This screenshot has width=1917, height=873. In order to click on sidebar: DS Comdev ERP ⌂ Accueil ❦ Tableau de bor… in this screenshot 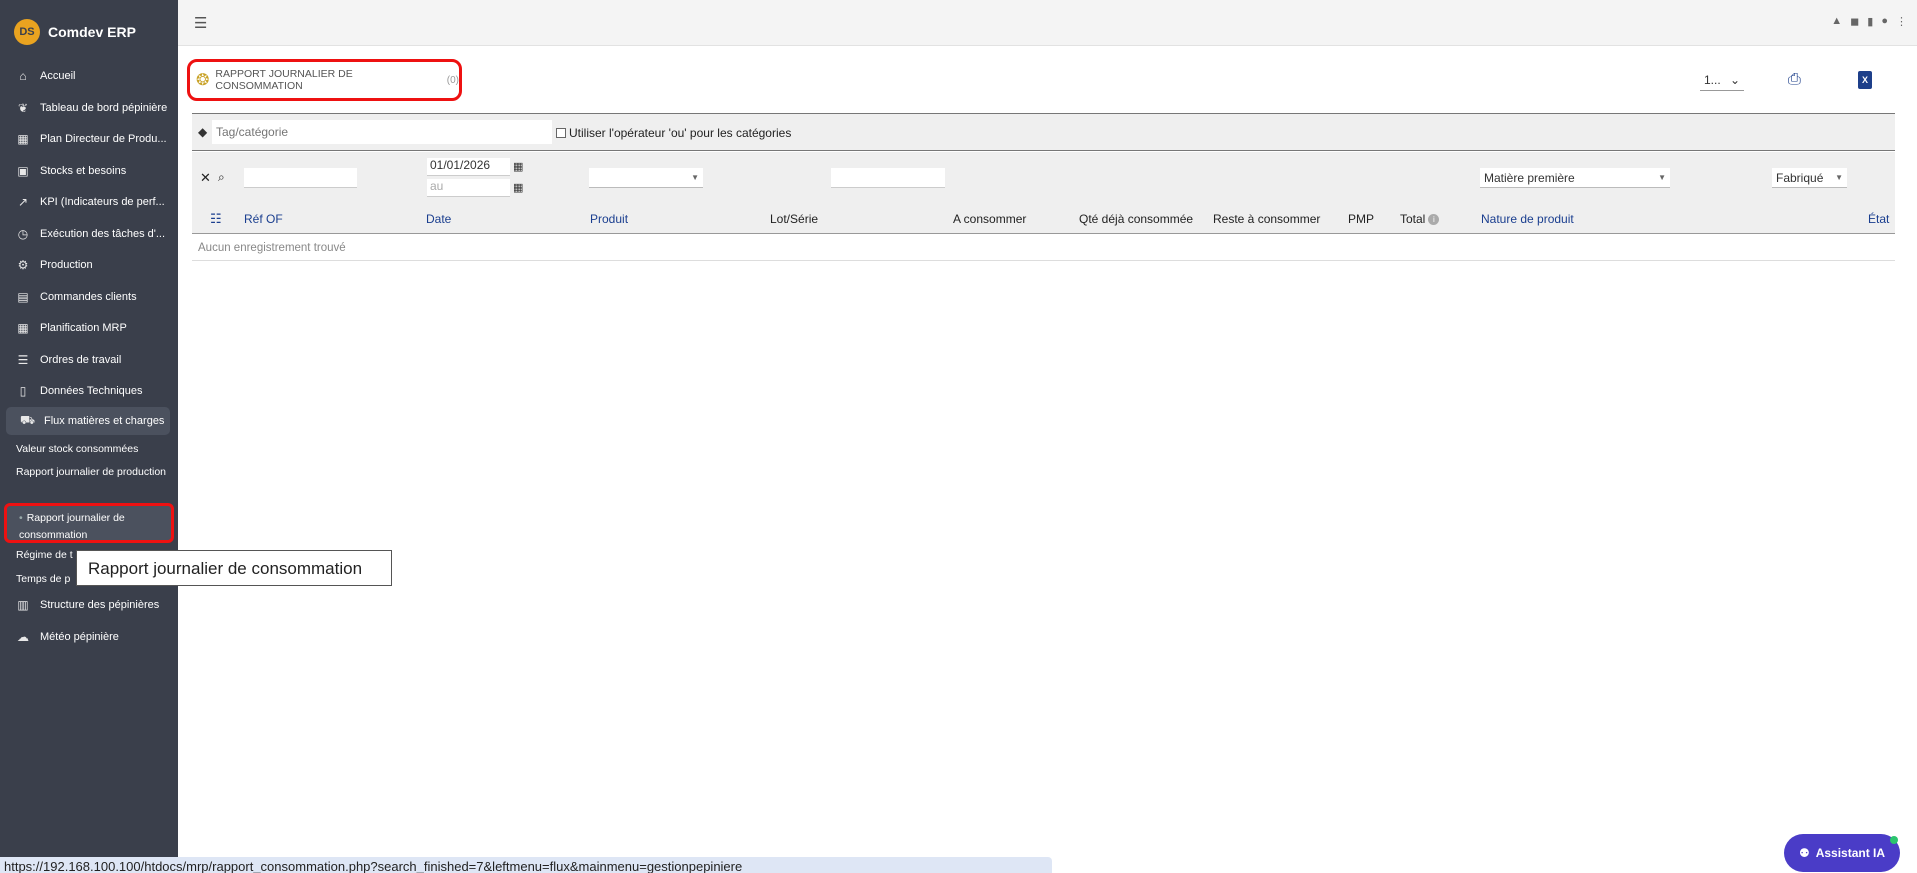, I will do `click(89, 436)`.